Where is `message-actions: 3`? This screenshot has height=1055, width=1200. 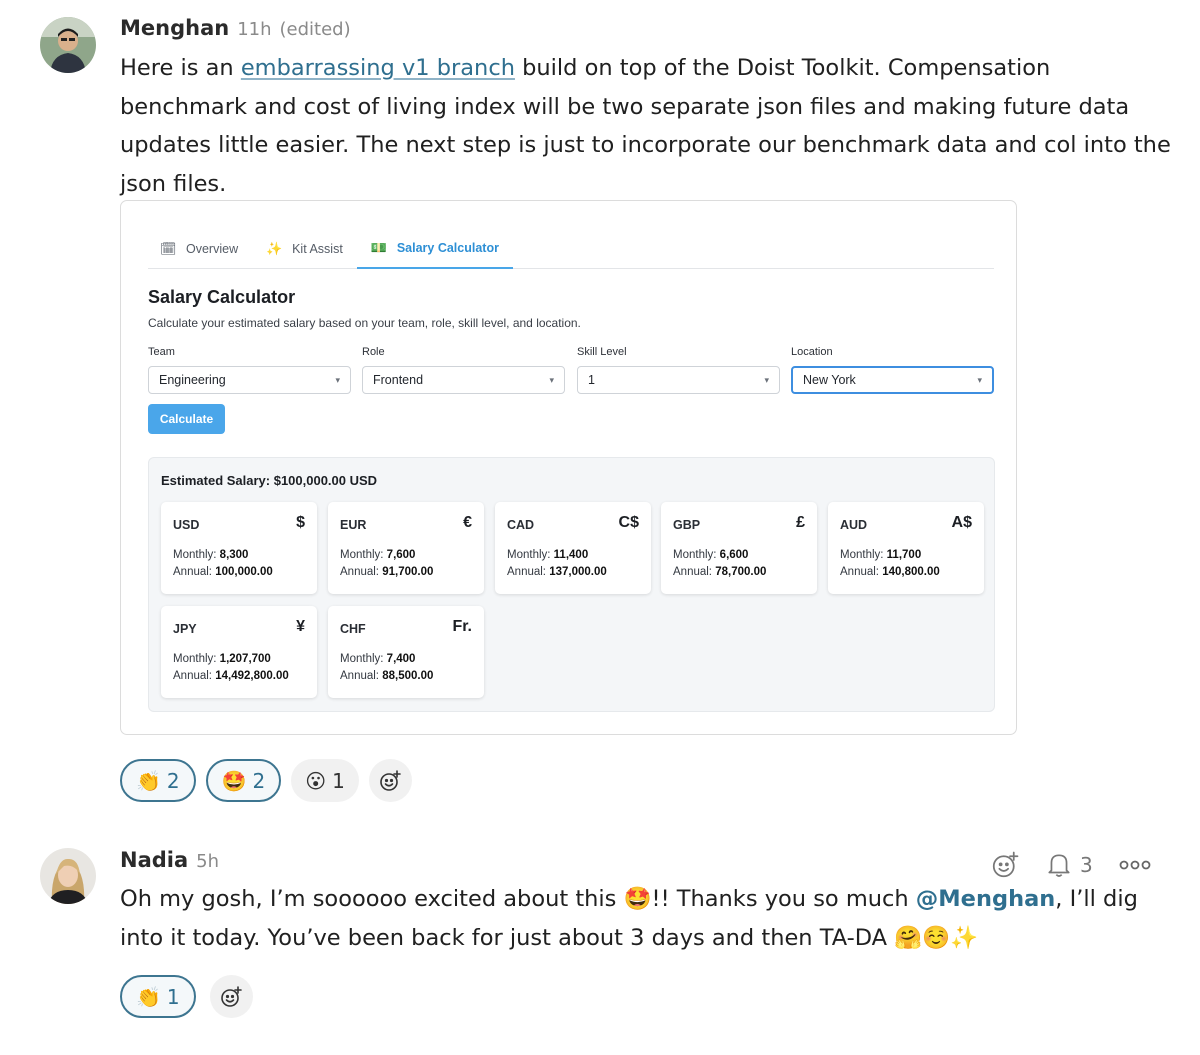 message-actions: 3 is located at coordinates (1070, 865).